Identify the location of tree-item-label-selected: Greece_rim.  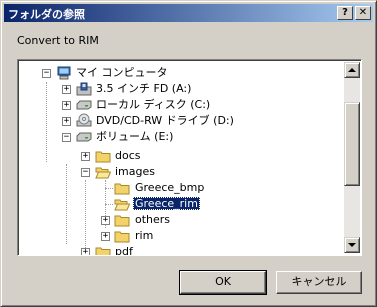
(166, 203).